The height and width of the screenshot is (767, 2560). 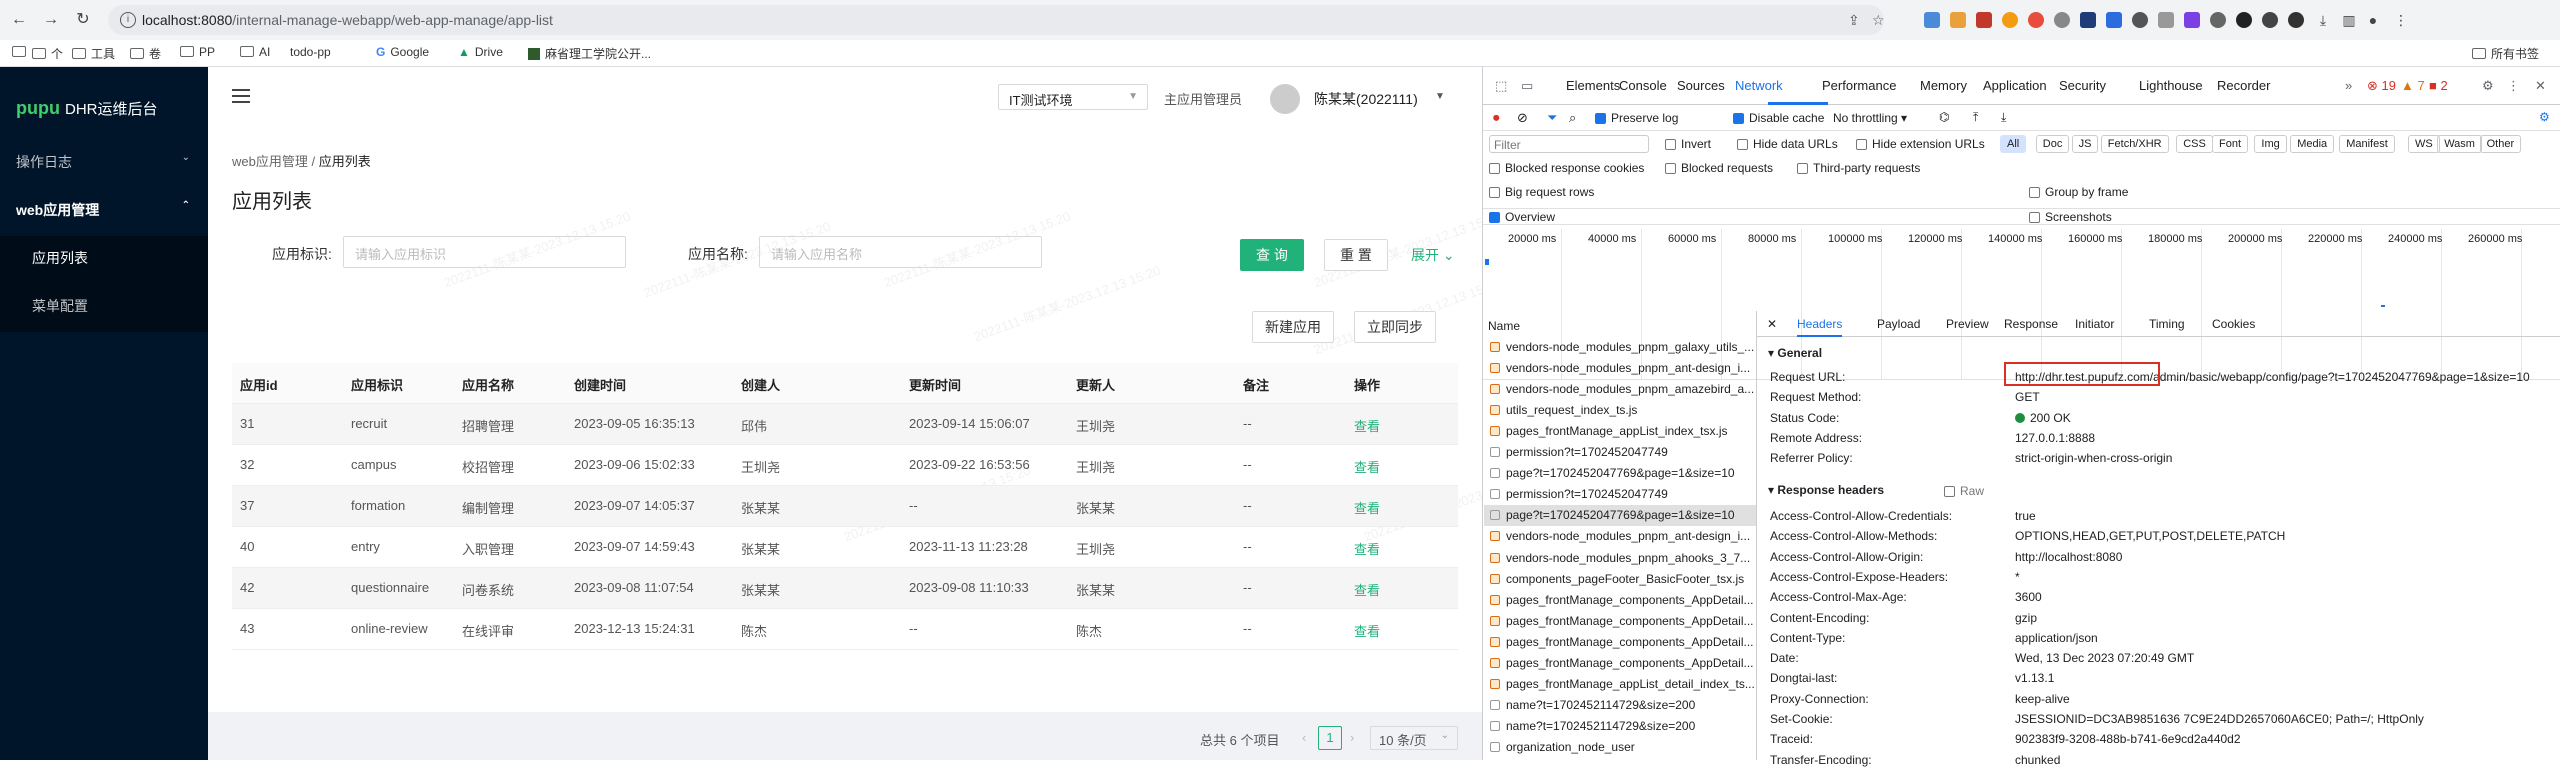 I want to click on response-headers-title: ▾ Response headers, so click(x=1826, y=490).